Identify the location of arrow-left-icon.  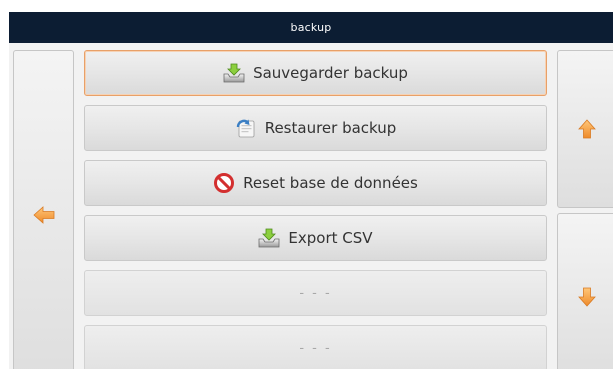
(43, 215).